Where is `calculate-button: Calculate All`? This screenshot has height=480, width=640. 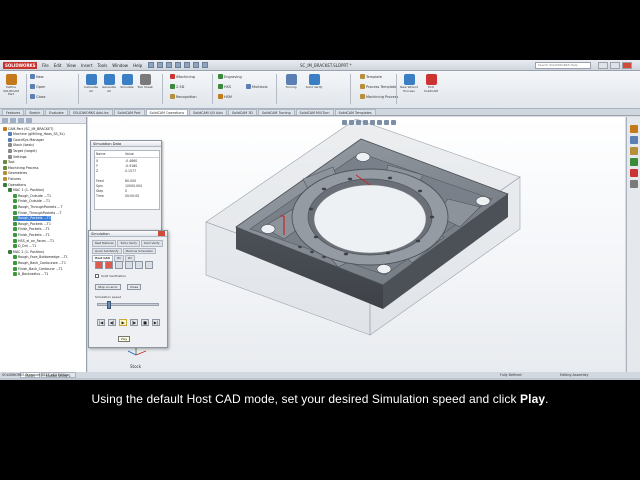
calculate-button: Calculate All is located at coordinates (91, 83).